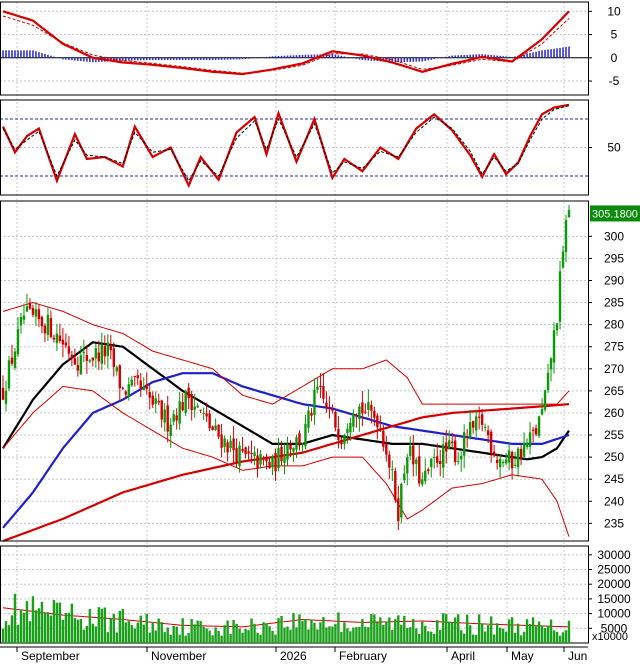  What do you see at coordinates (614, 413) in the screenshot?
I see `y-tick-label: 260` at bounding box center [614, 413].